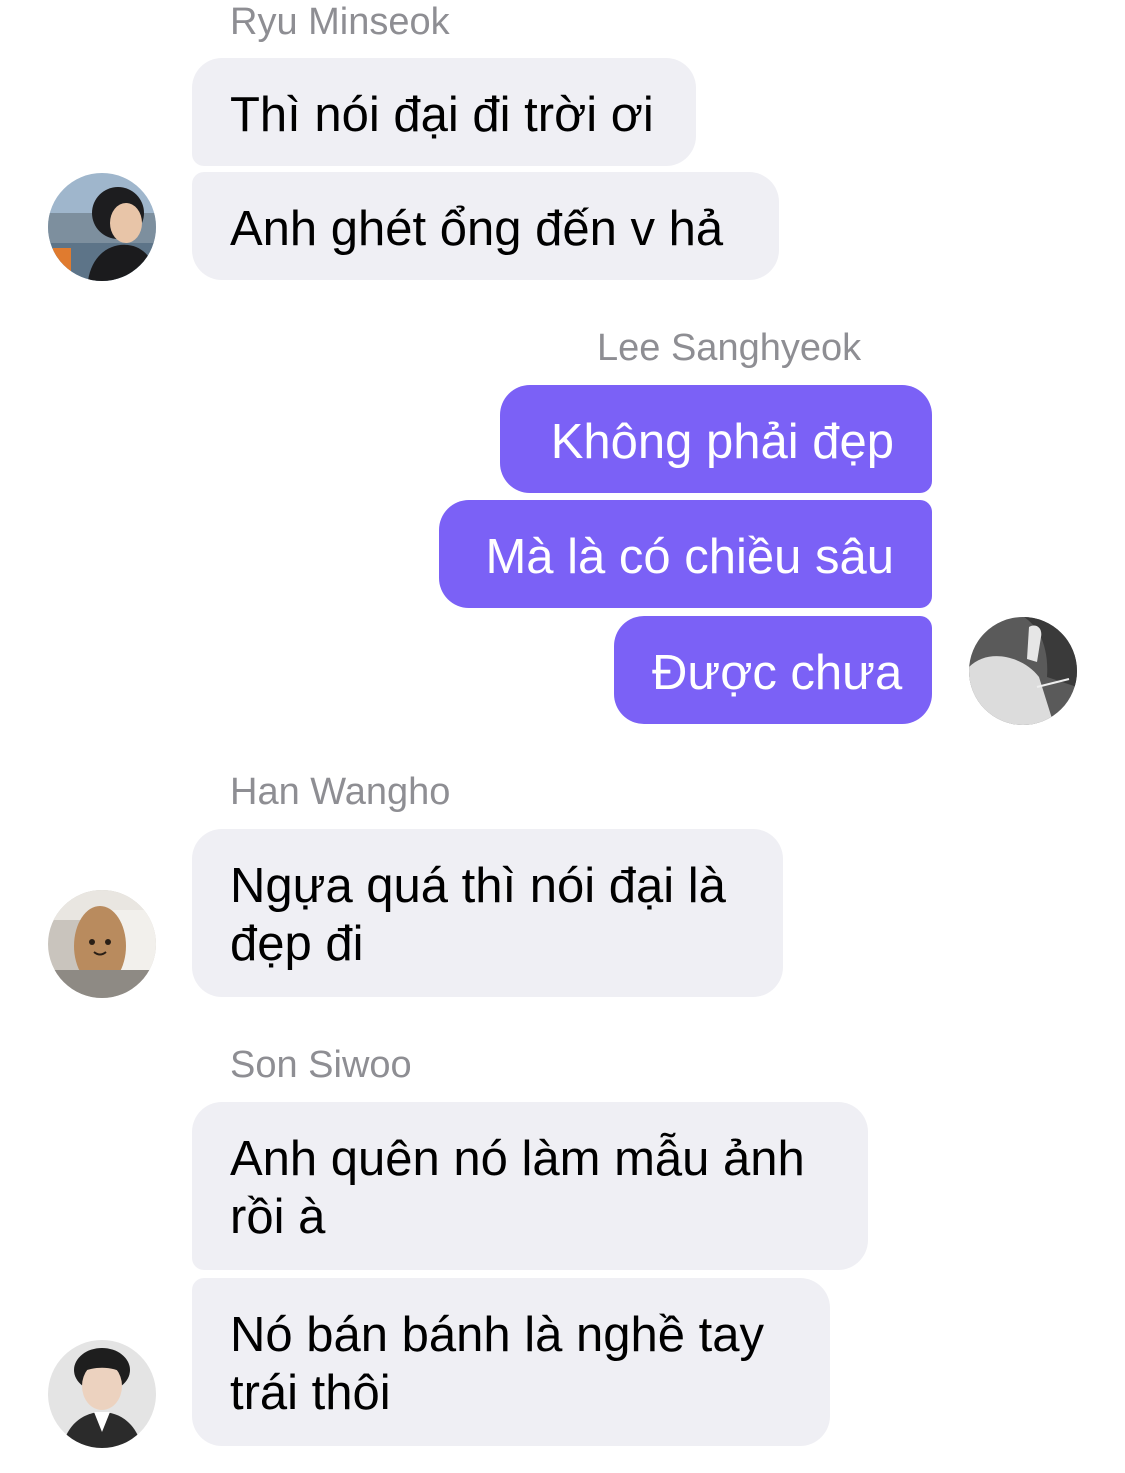  Describe the element at coordinates (485, 226) in the screenshot. I see `message-bubble: Anh ghét ổng đến v hả` at that location.